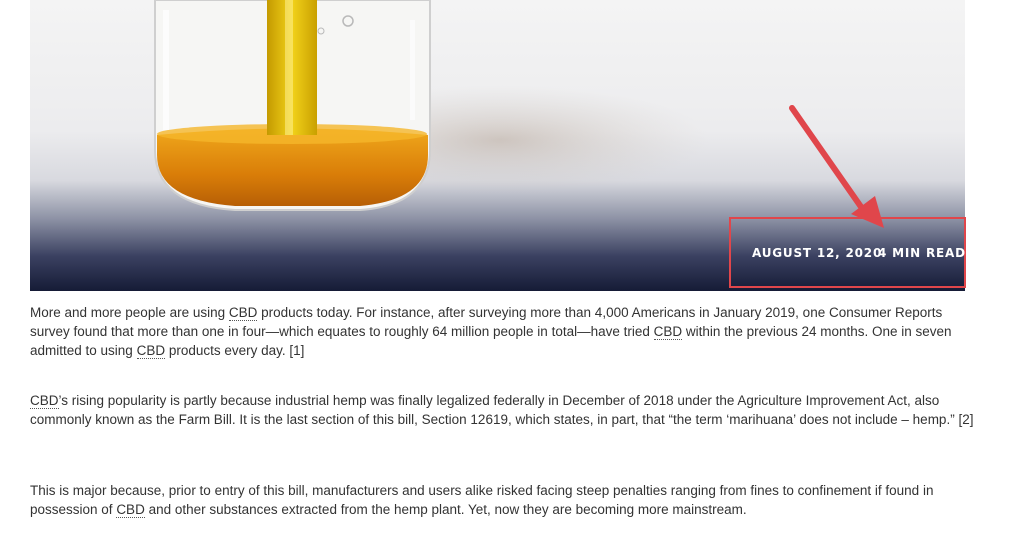 The height and width of the screenshot is (534, 1024). I want to click on publish-date: AUGUST 12, 2020, so click(817, 253).